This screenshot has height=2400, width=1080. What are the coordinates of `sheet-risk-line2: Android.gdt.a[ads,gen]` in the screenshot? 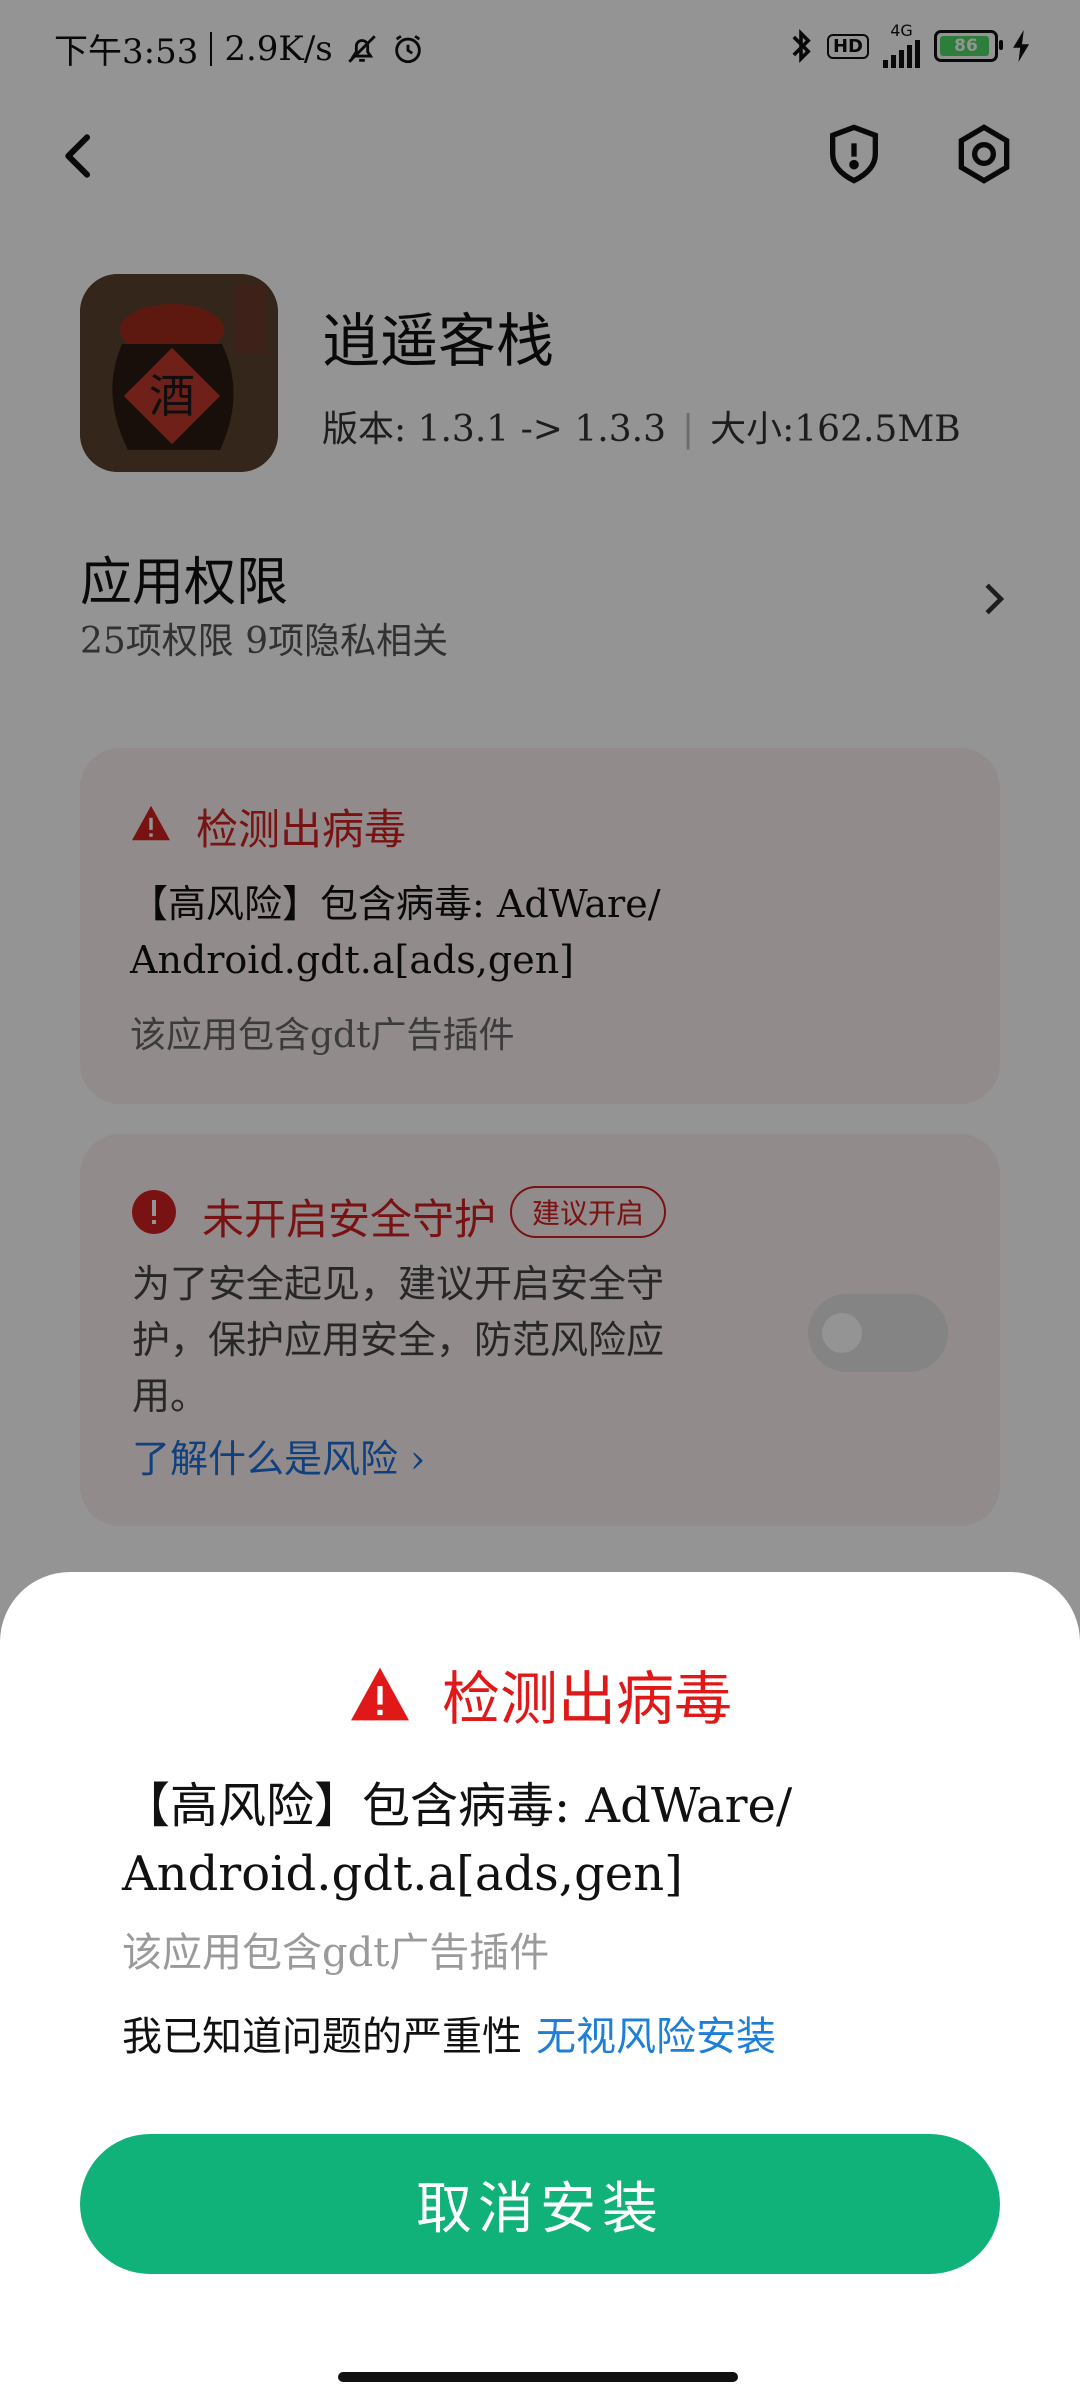 It's located at (402, 1874).